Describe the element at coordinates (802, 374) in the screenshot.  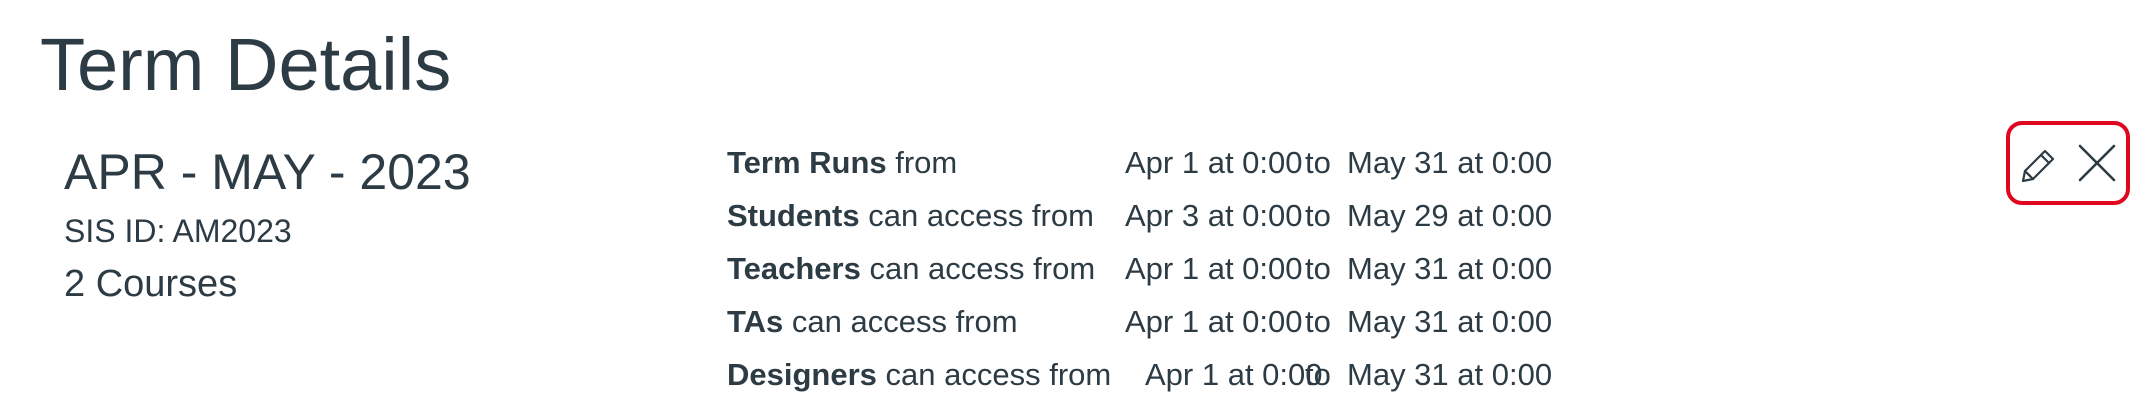
I see `role-name: Designers` at that location.